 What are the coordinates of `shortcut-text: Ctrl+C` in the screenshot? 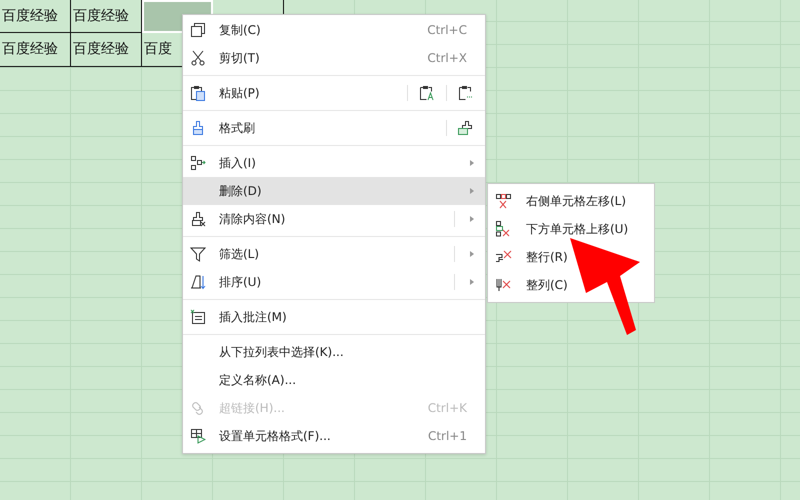 It's located at (447, 30).